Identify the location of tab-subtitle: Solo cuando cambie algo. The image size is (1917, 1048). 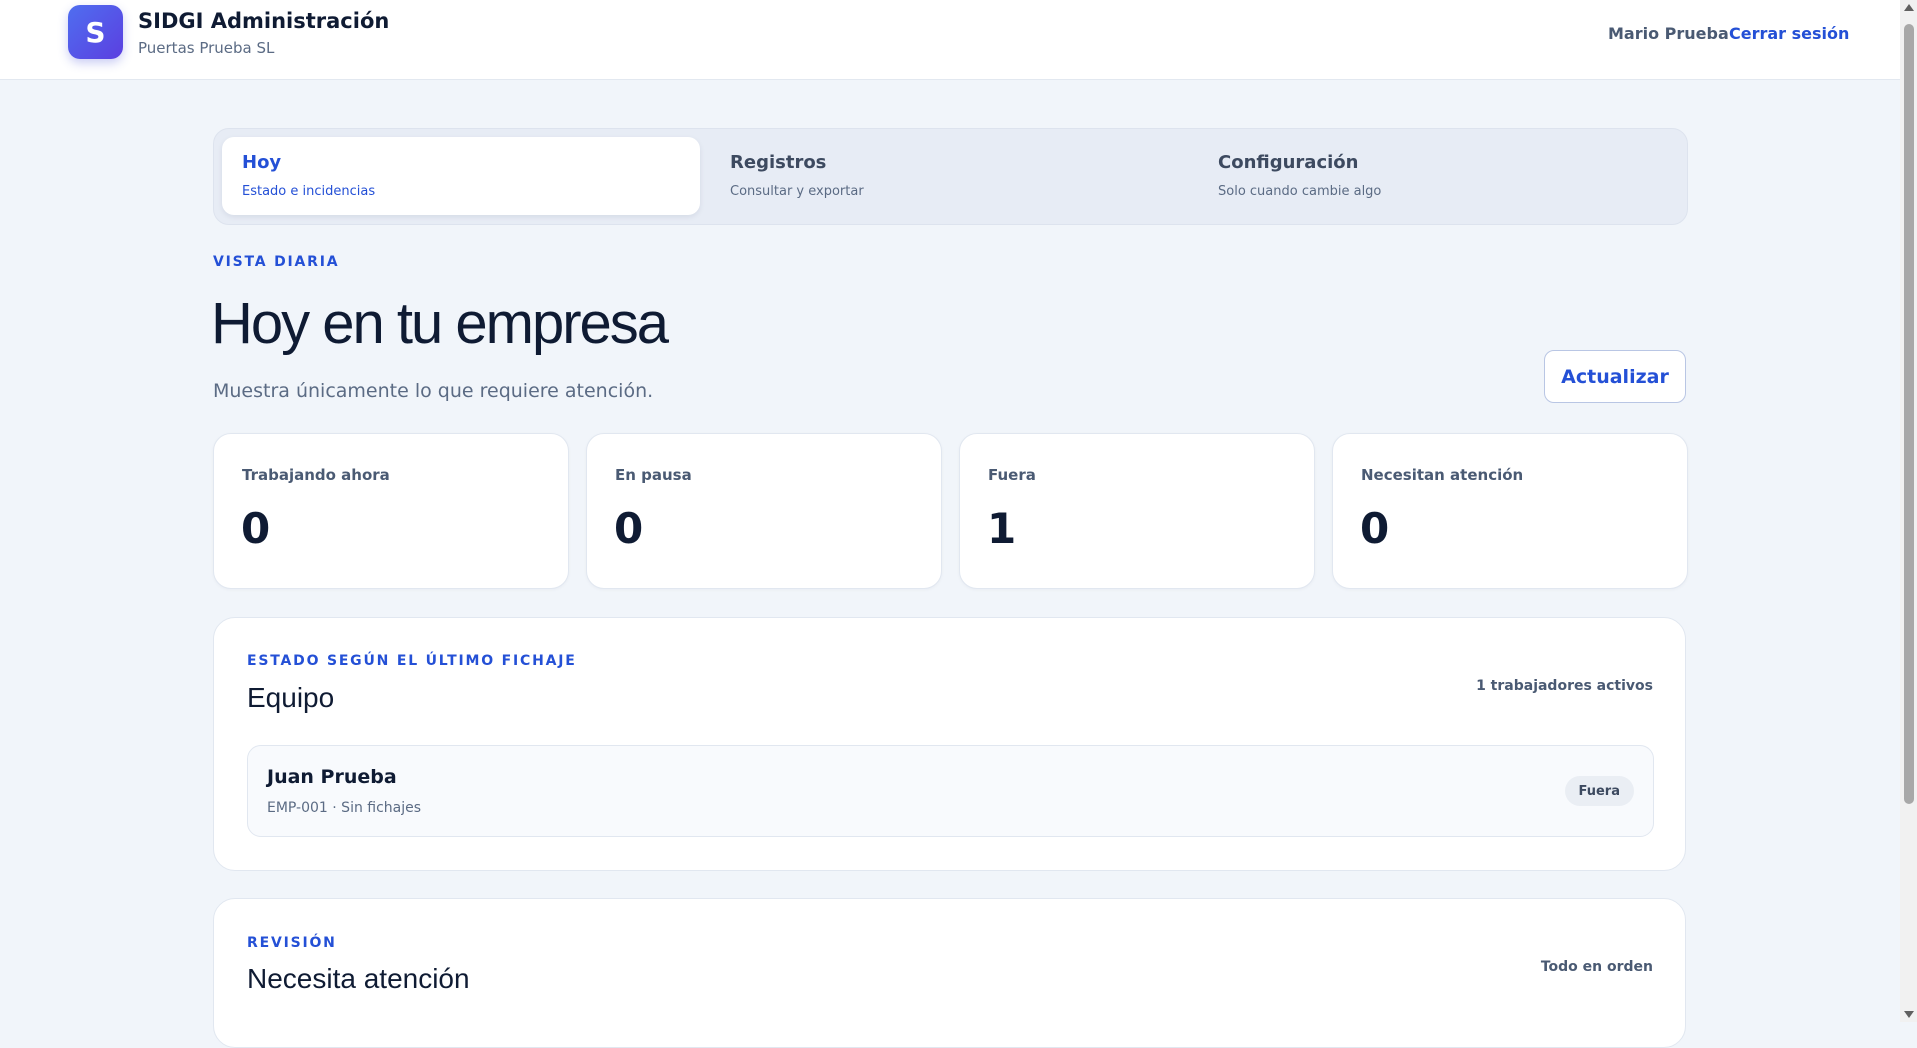
(1300, 191).